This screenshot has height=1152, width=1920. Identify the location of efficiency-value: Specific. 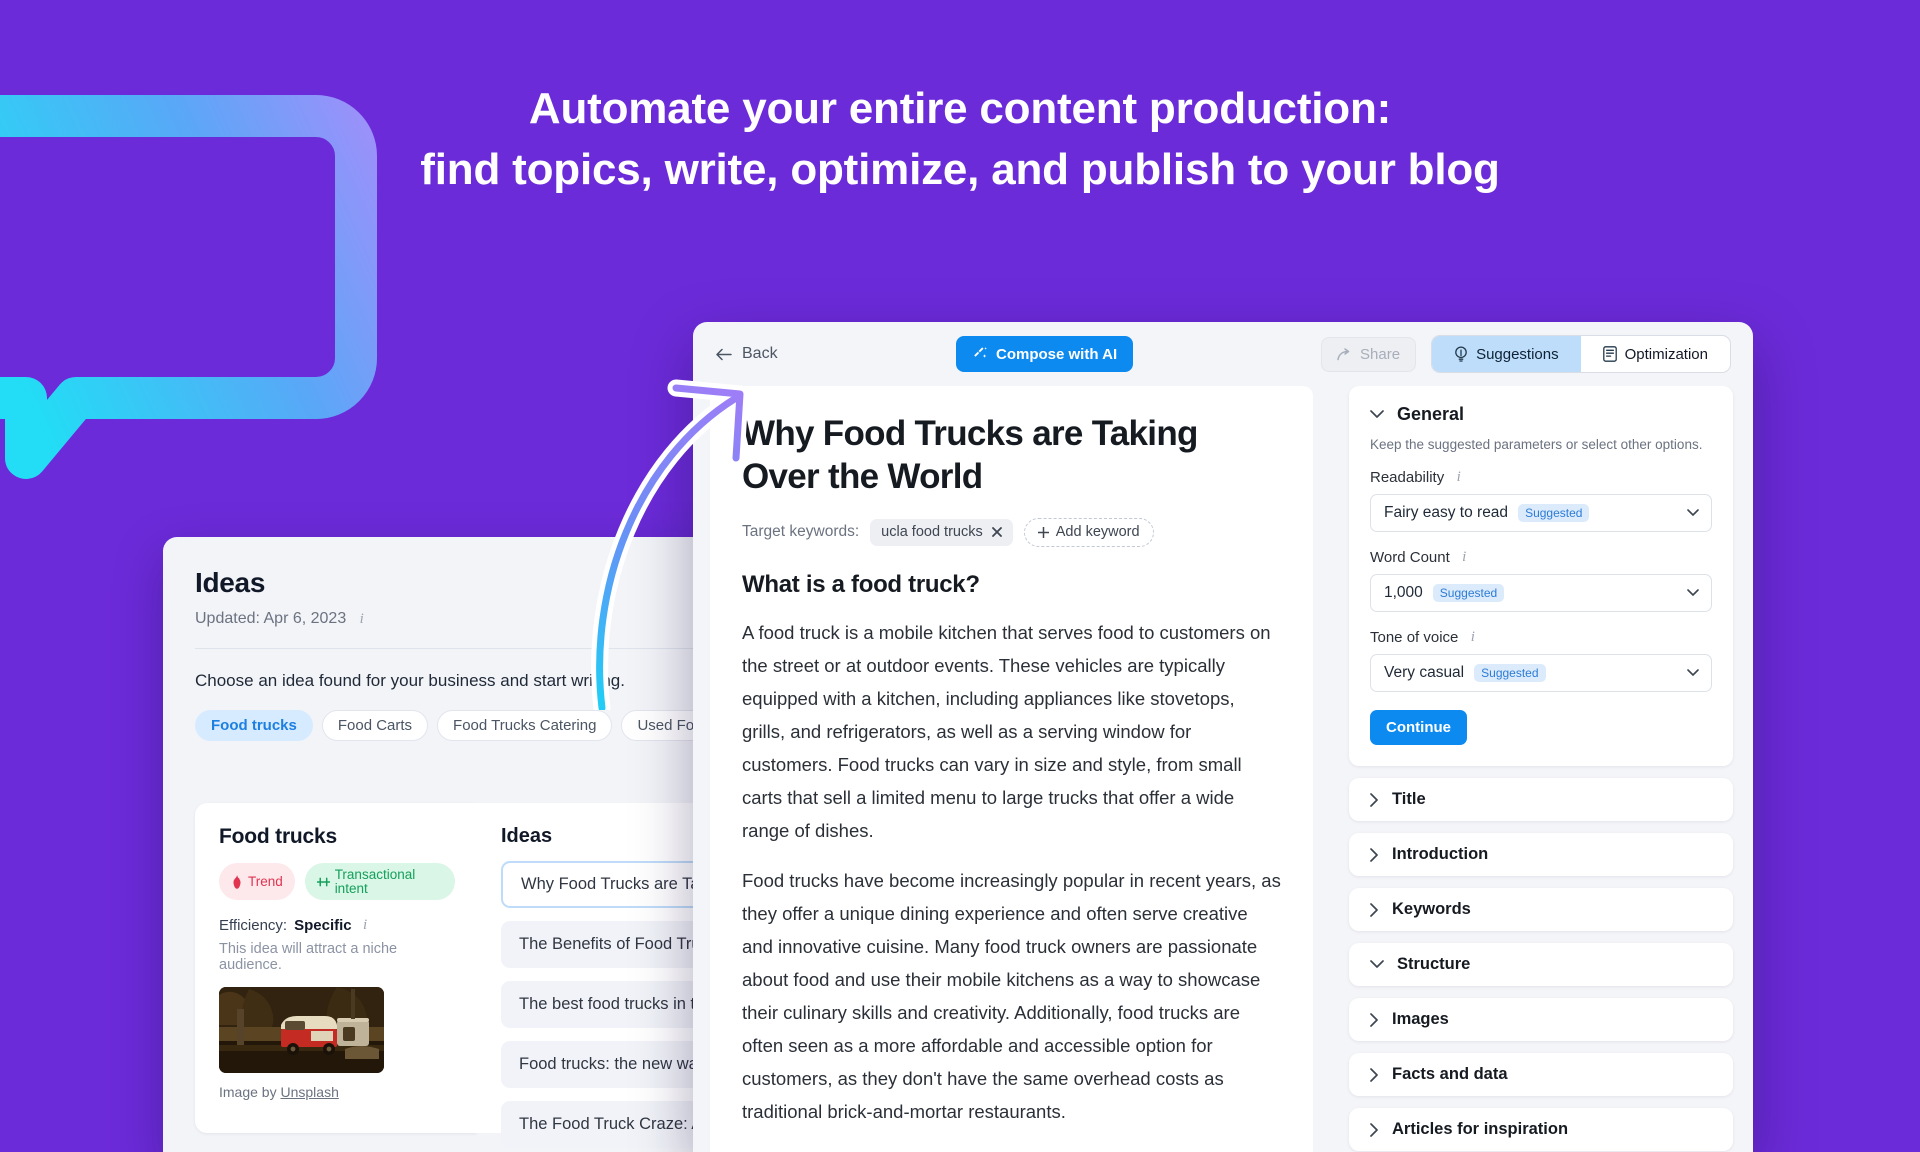
(323, 925).